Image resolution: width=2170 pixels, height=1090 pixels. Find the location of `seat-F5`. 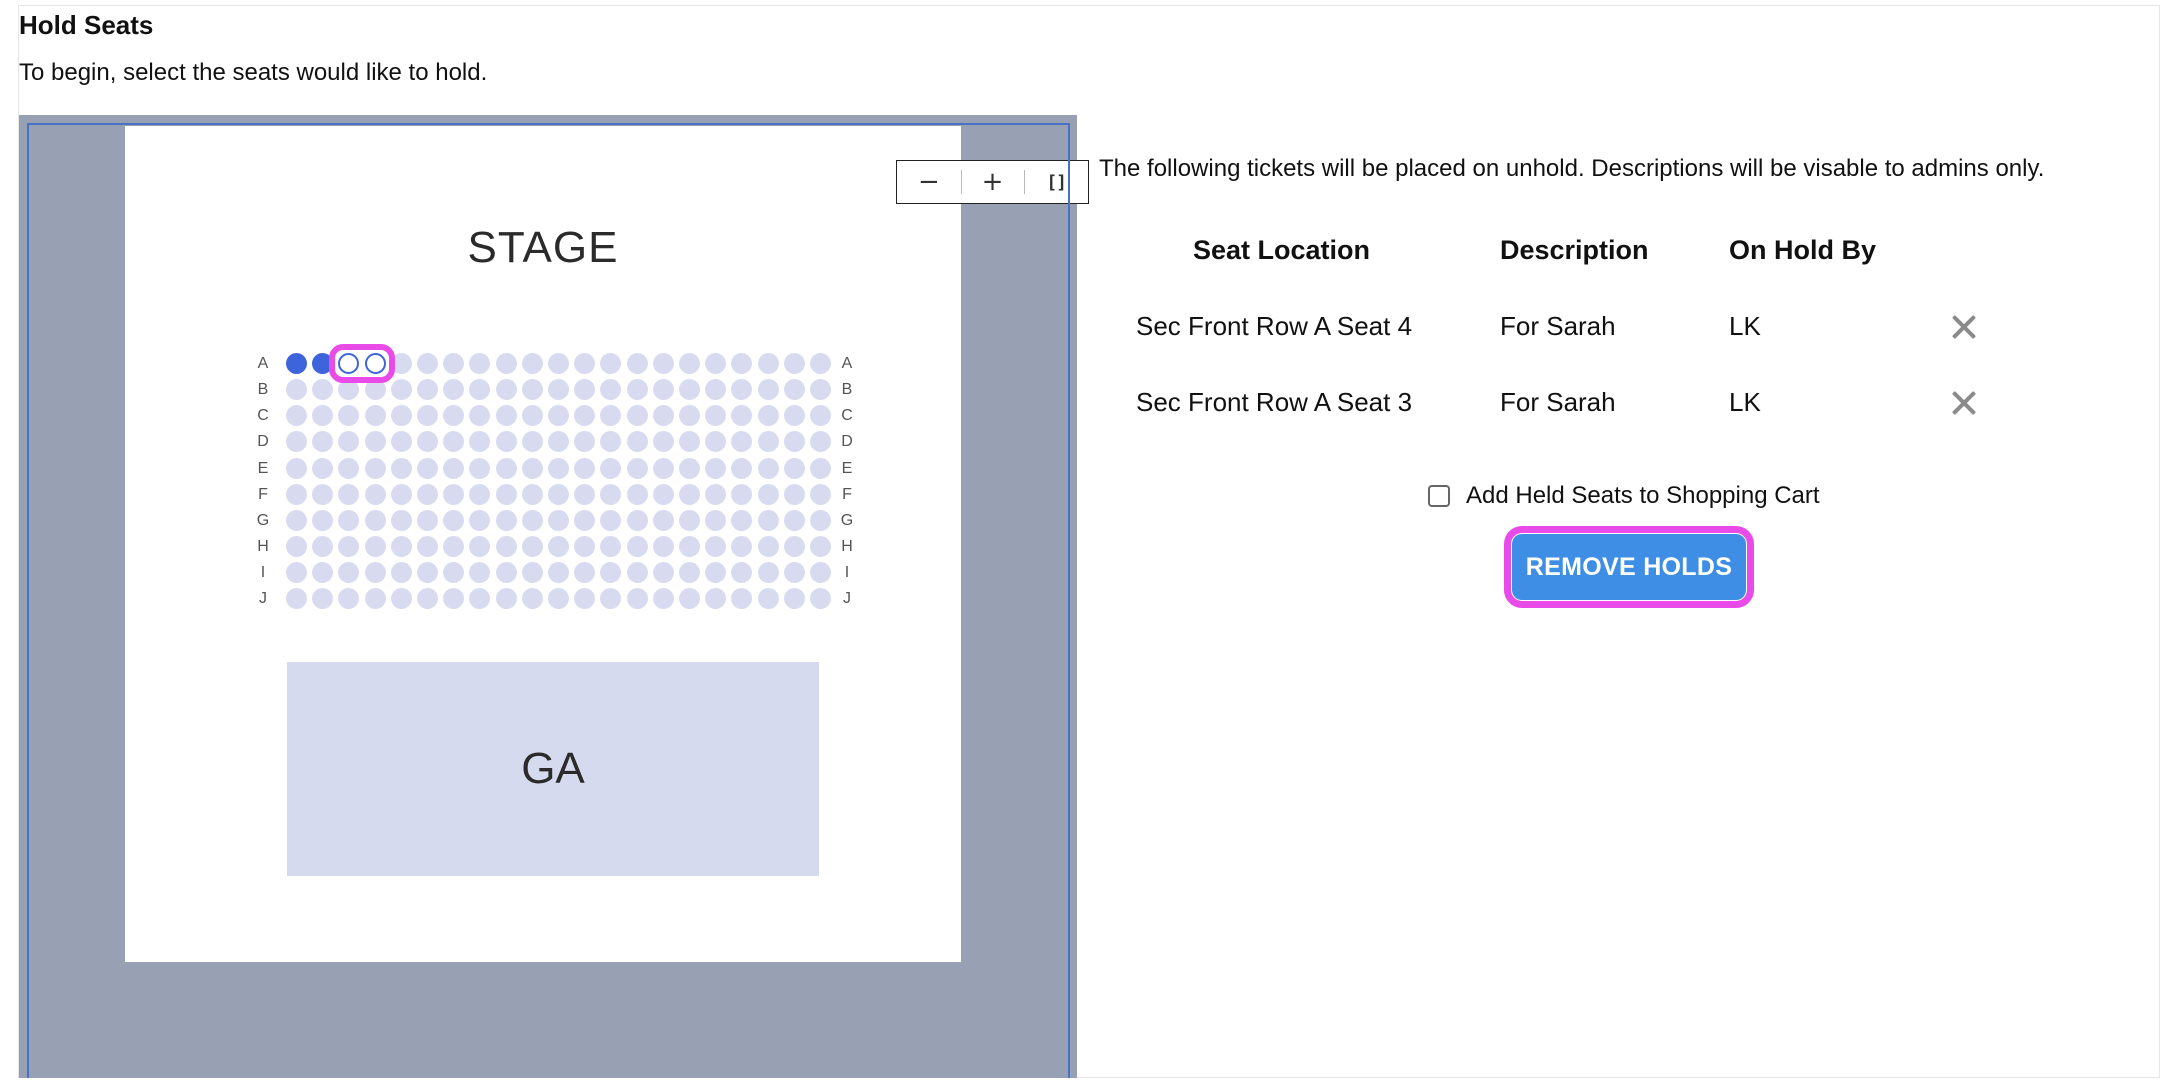

seat-F5 is located at coordinates (401, 494).